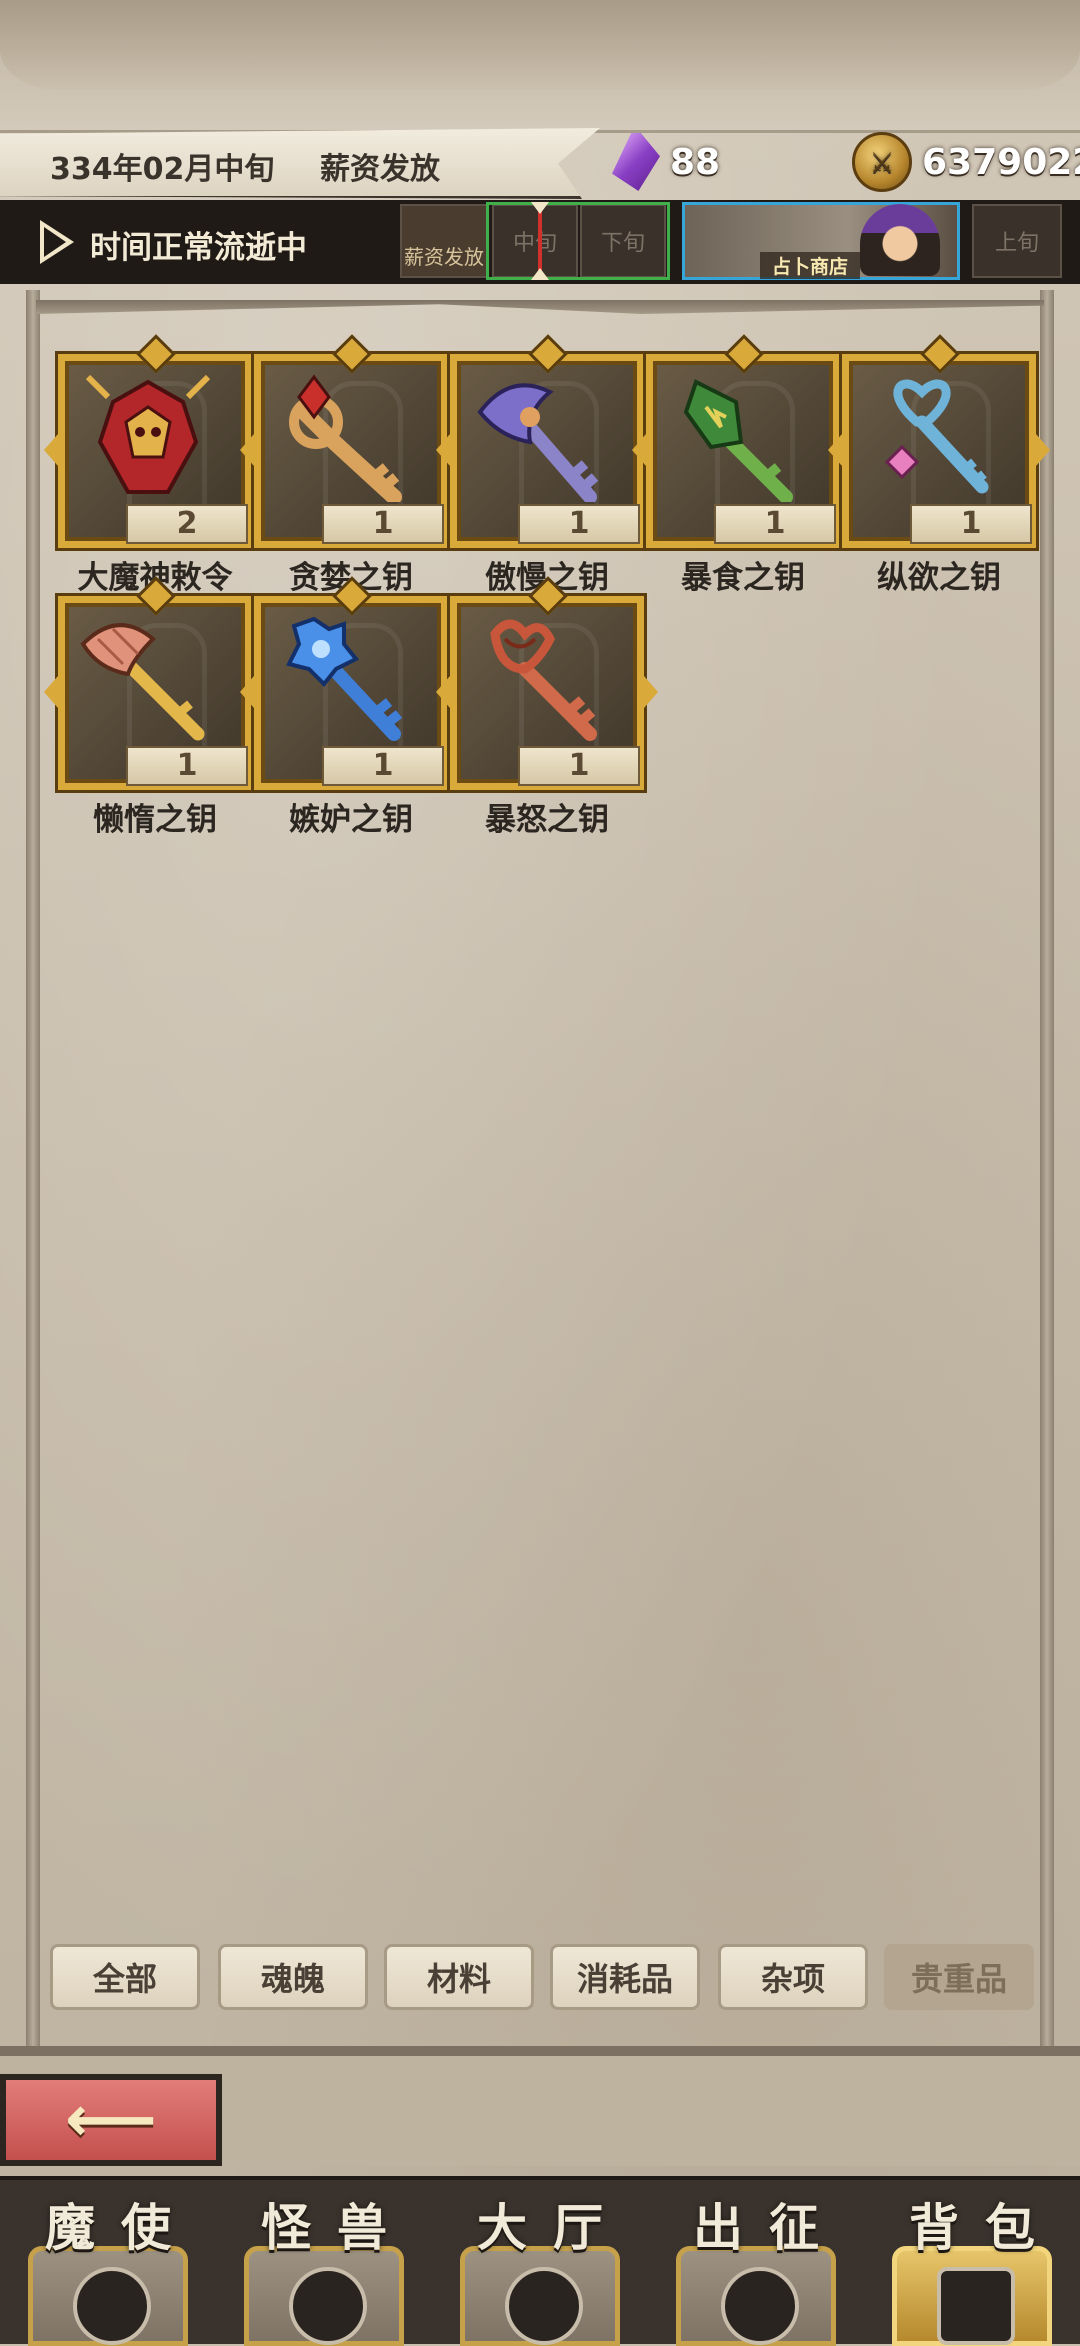  What do you see at coordinates (578, 241) in the screenshot?
I see `current-period-highlight` at bounding box center [578, 241].